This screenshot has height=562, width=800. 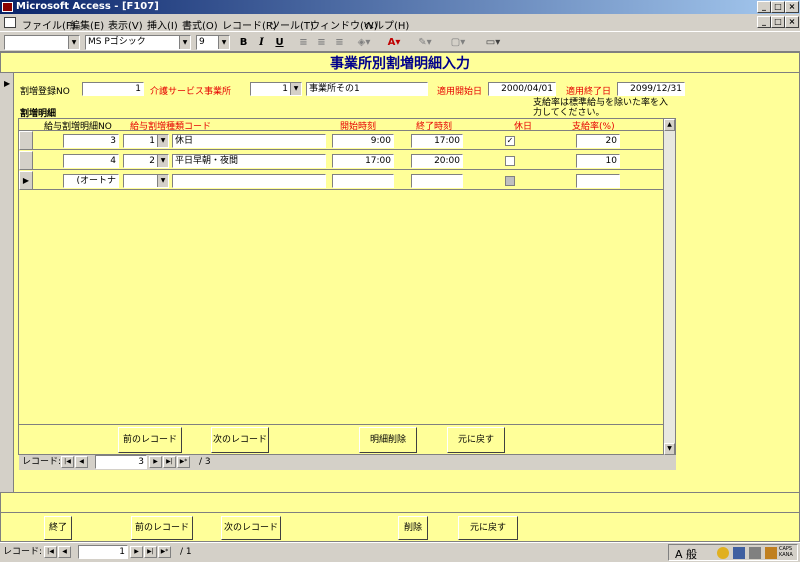 What do you see at coordinates (162, 528) in the screenshot?
I see `prev-button: 前のレコード` at bounding box center [162, 528].